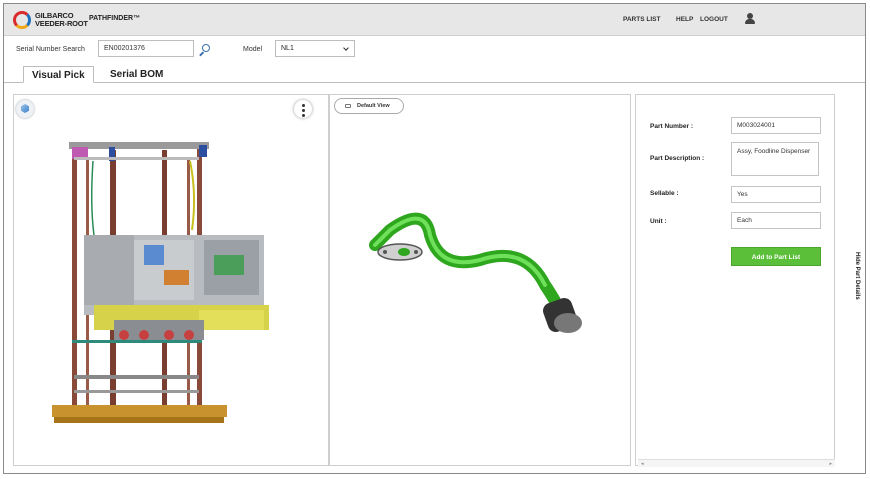 The image size is (870, 479). Describe the element at coordinates (857, 276) in the screenshot. I see `hide-part-details-toggle: Hide Part Details` at that location.